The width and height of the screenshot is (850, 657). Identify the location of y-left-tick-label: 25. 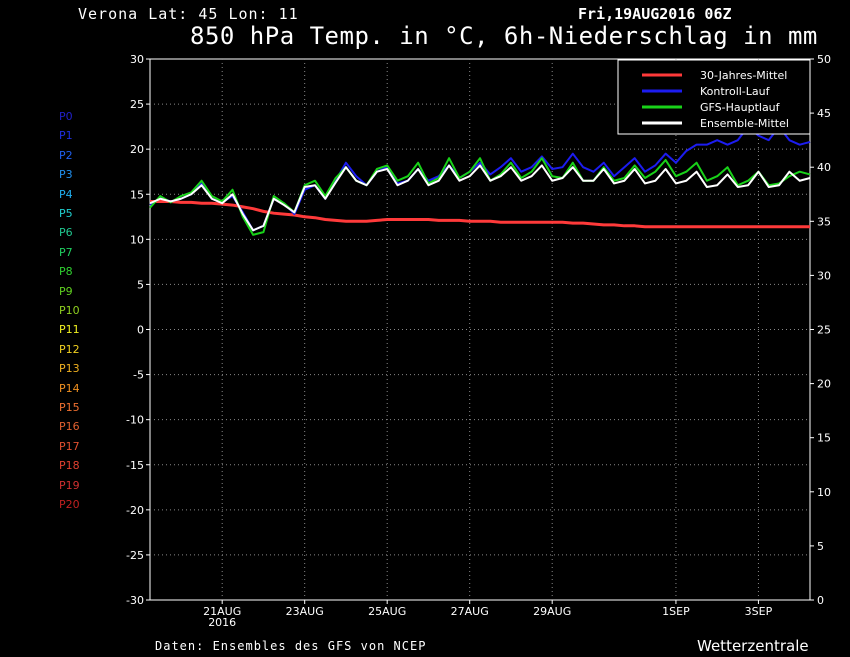
(137, 104).